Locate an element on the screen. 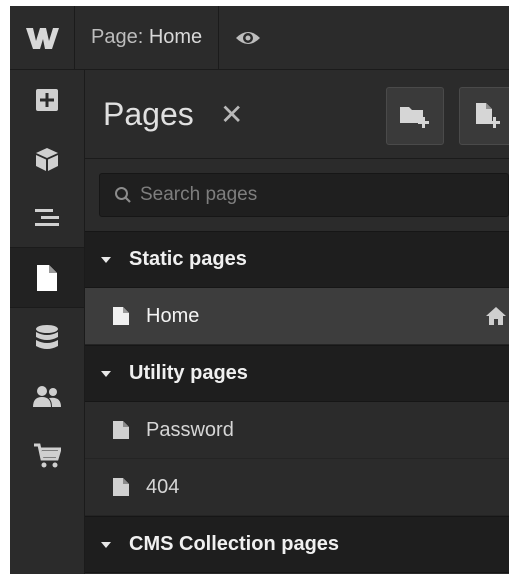 The image size is (509, 574). ecommerce-button is located at coordinates (47, 455).